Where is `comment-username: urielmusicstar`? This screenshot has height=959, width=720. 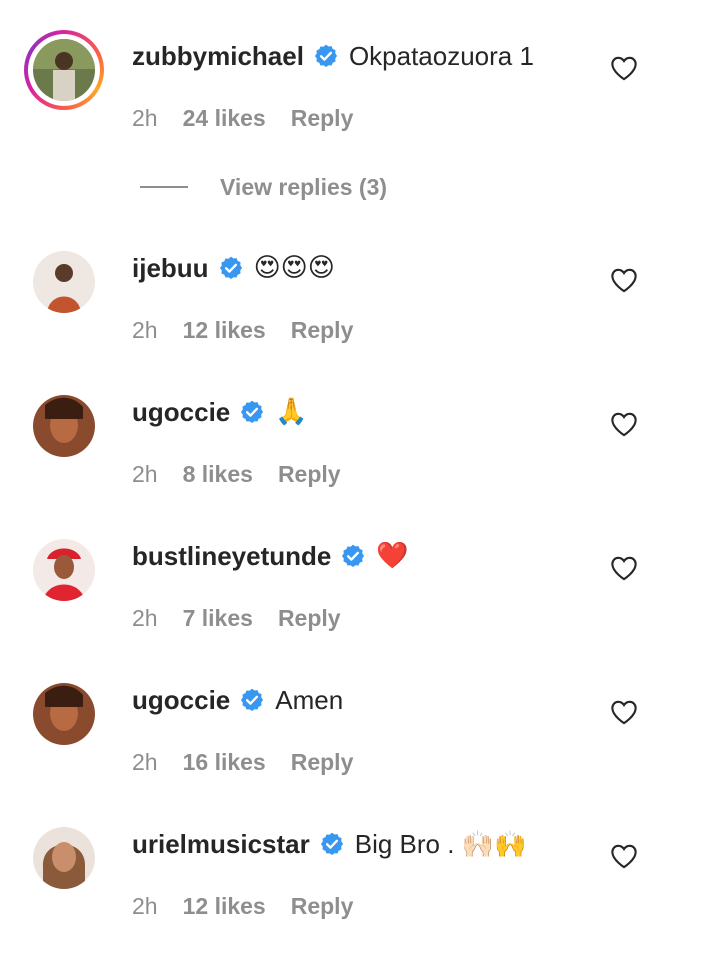 comment-username: urielmusicstar is located at coordinates (221, 844).